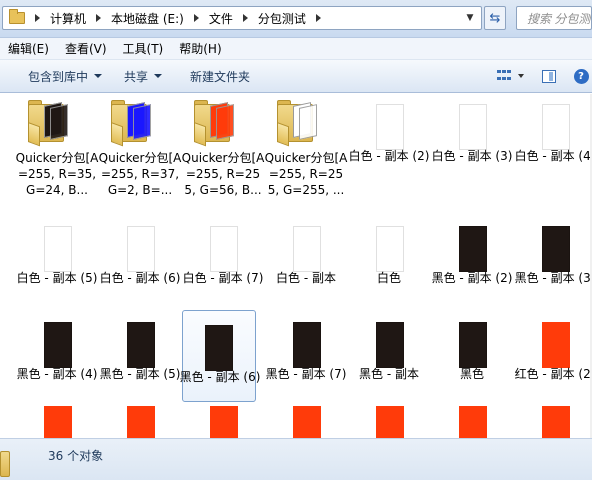 The height and width of the screenshot is (480, 592). Describe the element at coordinates (470, 18) in the screenshot. I see `address-dropdown-icon: ▼` at that location.